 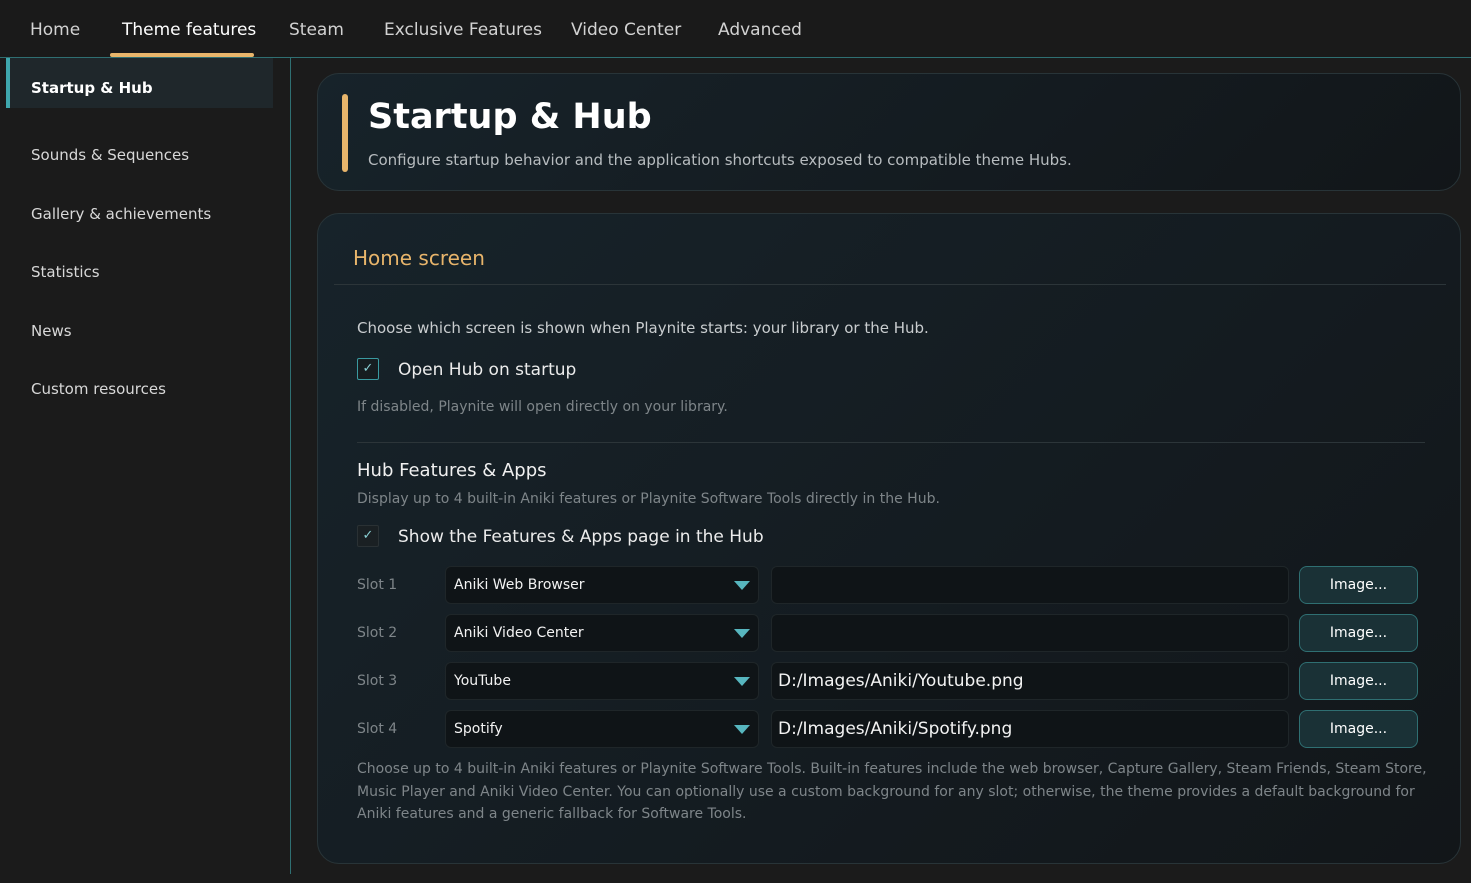 What do you see at coordinates (510, 117) in the screenshot?
I see `page-title: Startup & Hub` at bounding box center [510, 117].